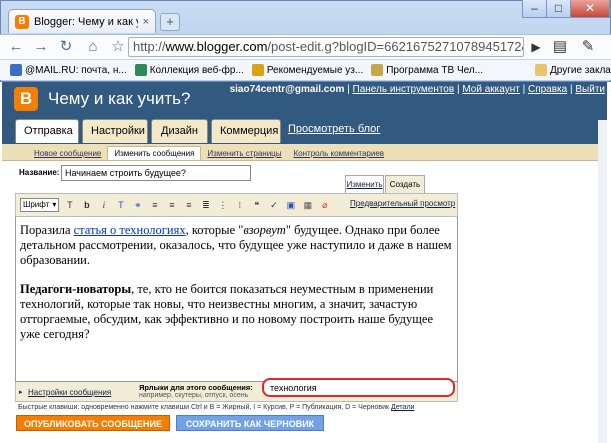  Describe the element at coordinates (156, 173) in the screenshot. I see `title-input` at that location.